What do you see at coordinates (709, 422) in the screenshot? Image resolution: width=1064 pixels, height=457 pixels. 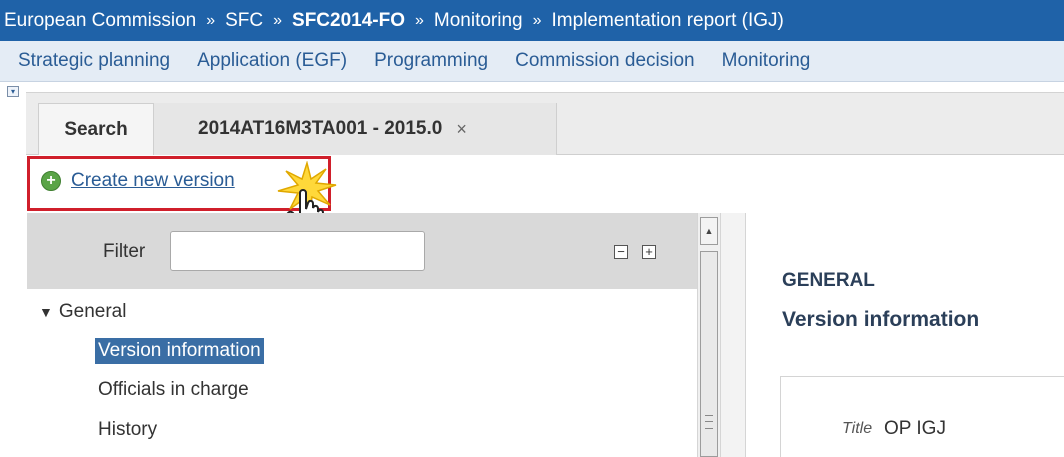 I see `scroll-grip` at bounding box center [709, 422].